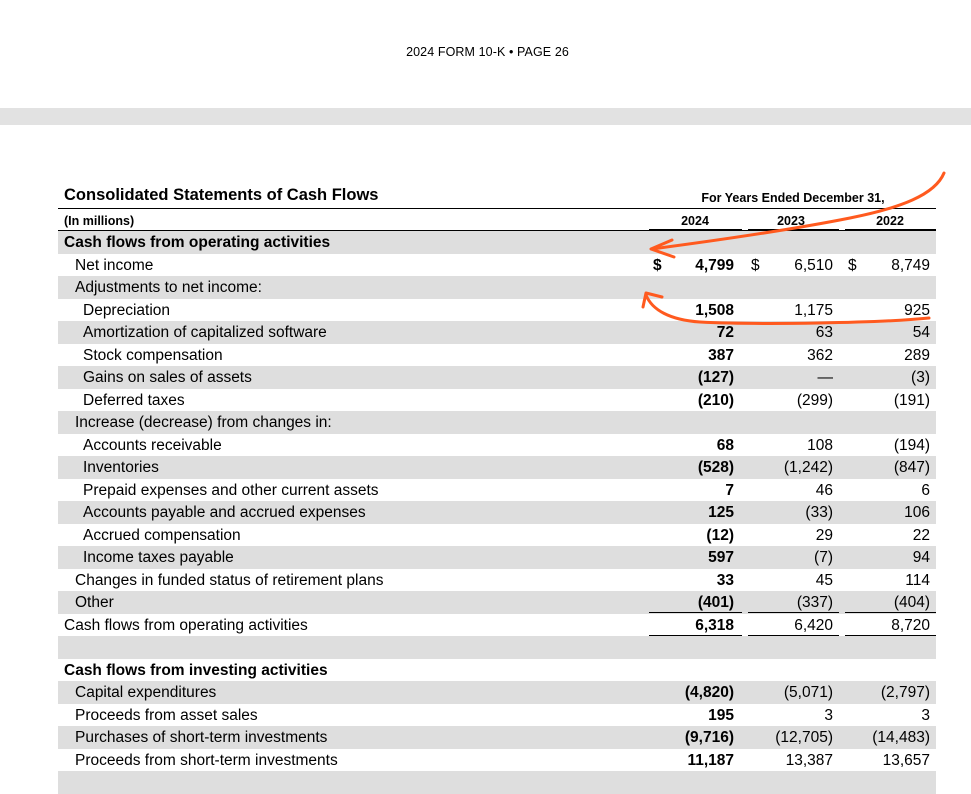 The image size is (971, 794). What do you see at coordinates (497, 422) in the screenshot?
I see `table-row: Increase (decrease) from changes in:` at bounding box center [497, 422].